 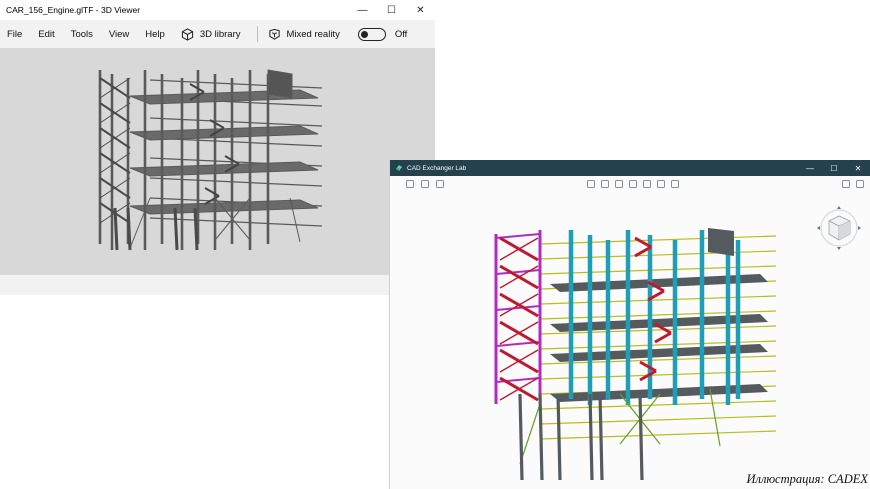 I want to click on mixed-reality-button: Mixed reality, so click(x=304, y=34).